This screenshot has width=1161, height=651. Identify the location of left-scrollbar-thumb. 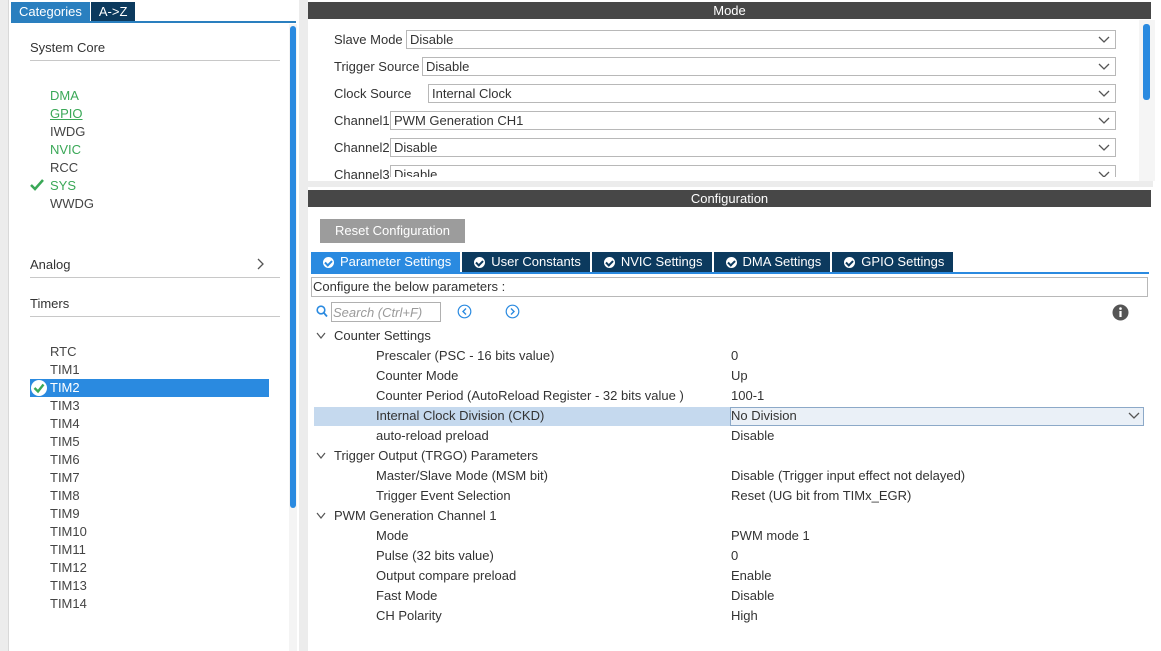
(293, 267).